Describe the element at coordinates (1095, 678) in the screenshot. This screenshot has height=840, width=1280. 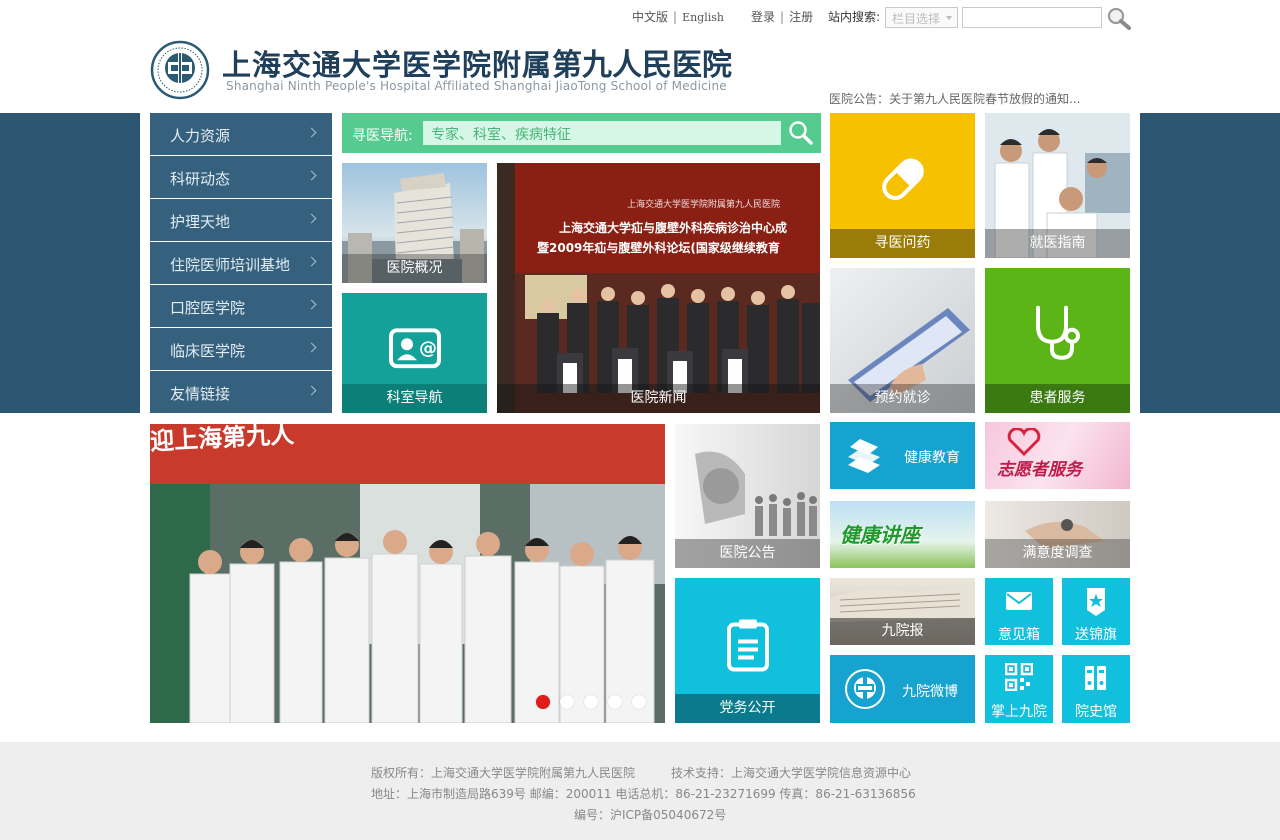
I see `binders-icon` at that location.